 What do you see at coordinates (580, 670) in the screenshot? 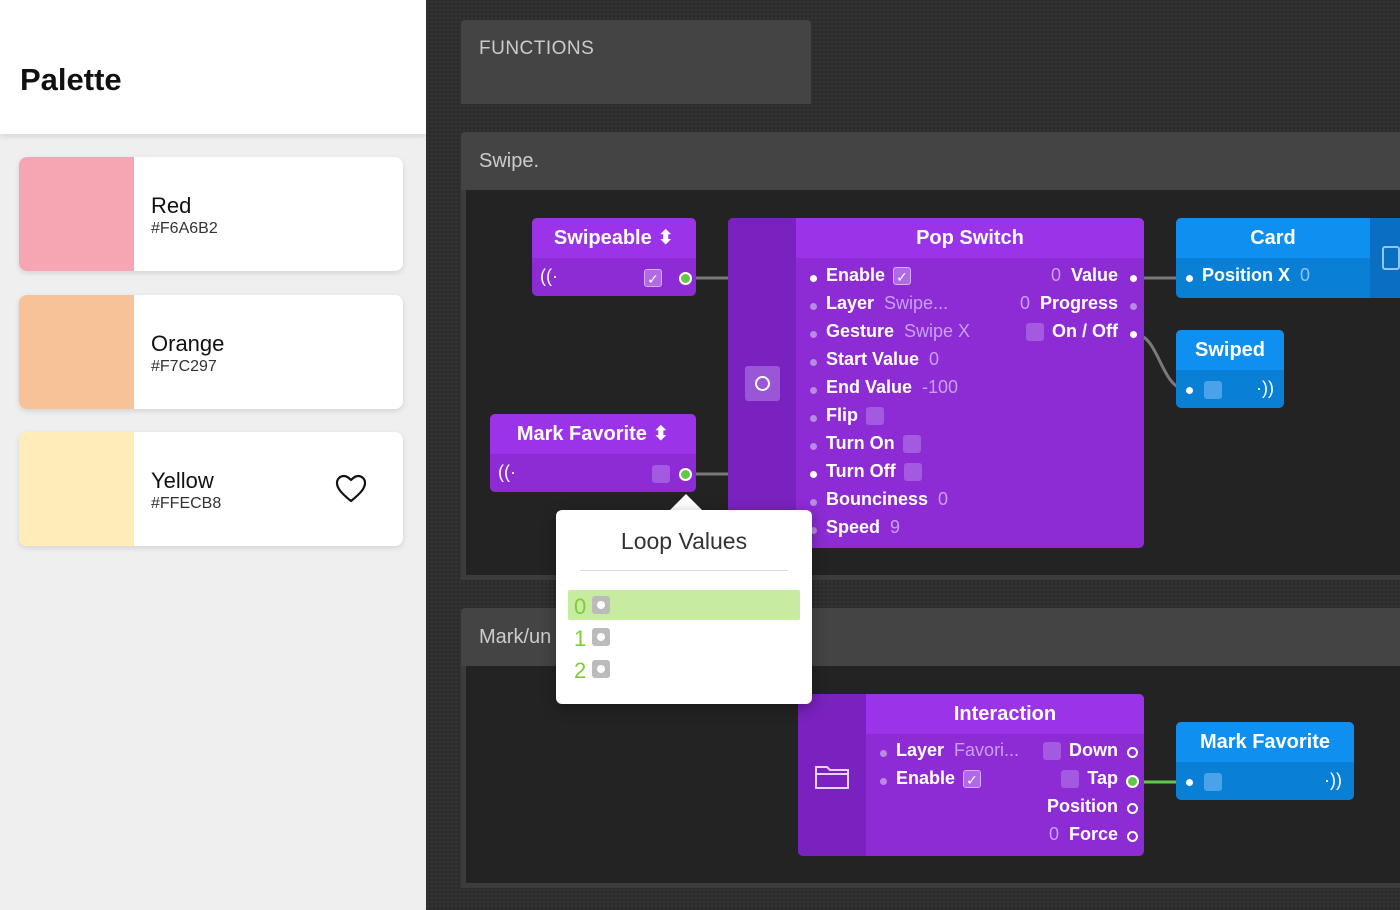
I see `loop-index: 2` at bounding box center [580, 670].